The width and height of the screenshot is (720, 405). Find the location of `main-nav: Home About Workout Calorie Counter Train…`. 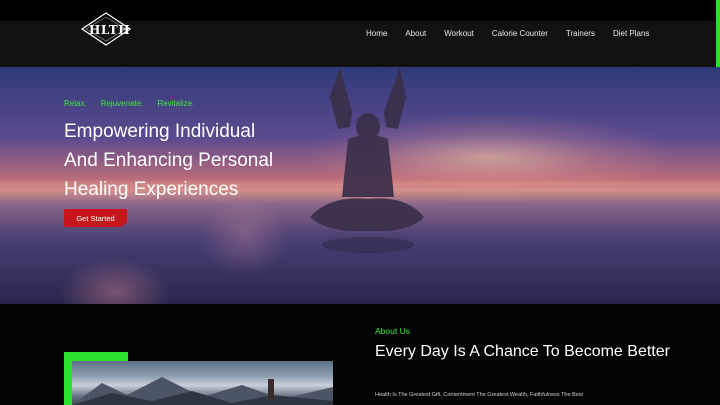

main-nav: Home About Workout Calorie Counter Train… is located at coordinates (516, 34).